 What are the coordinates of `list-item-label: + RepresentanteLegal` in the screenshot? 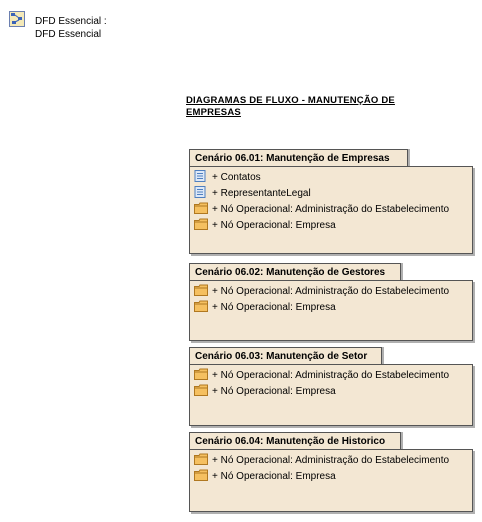 It's located at (261, 193).